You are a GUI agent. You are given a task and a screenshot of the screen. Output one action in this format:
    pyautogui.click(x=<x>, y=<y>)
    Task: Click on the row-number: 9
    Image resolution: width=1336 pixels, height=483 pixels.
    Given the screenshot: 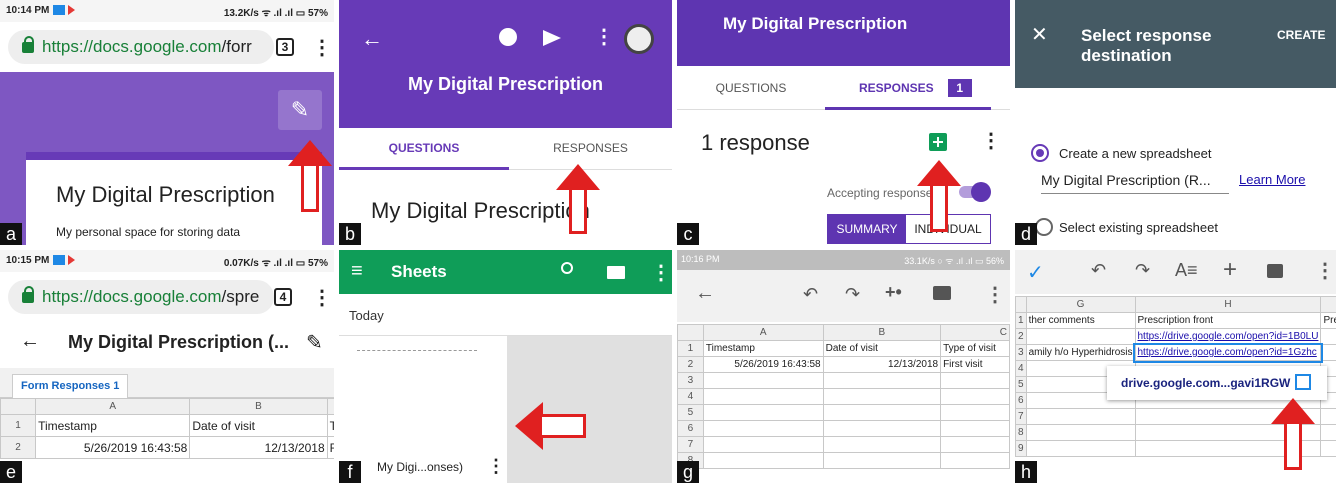 What is the action you would take?
    pyautogui.click(x=1021, y=448)
    